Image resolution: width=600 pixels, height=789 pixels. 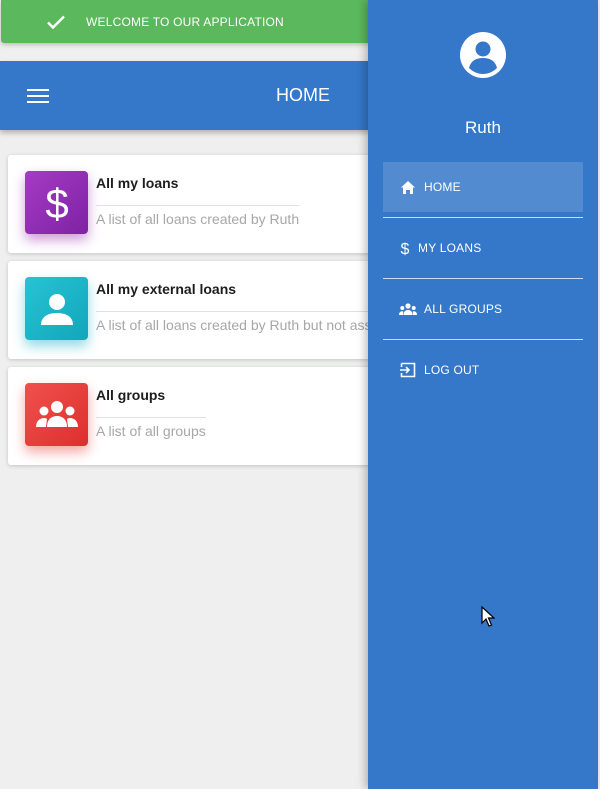 I want to click on account-circle-icon, so click(x=483, y=55).